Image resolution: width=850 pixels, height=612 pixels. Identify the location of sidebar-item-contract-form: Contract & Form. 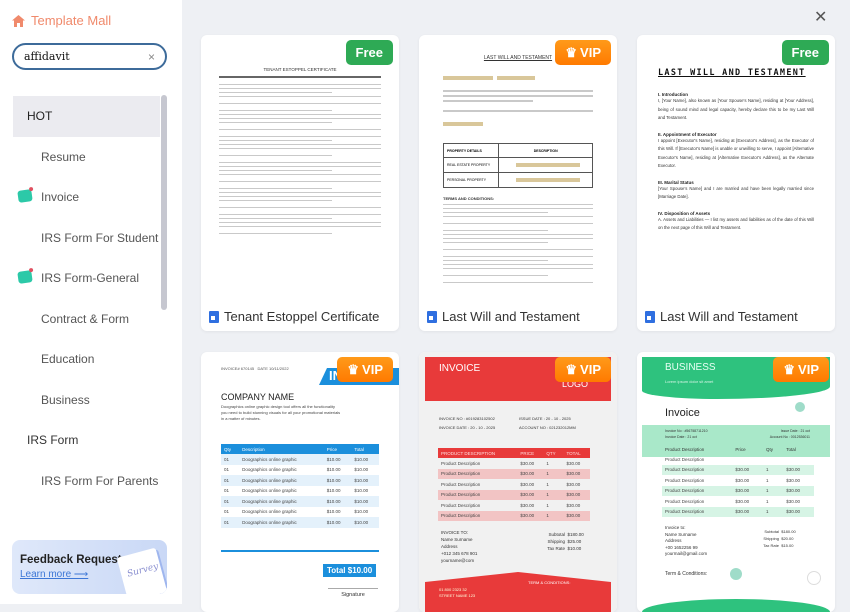
(86, 319).